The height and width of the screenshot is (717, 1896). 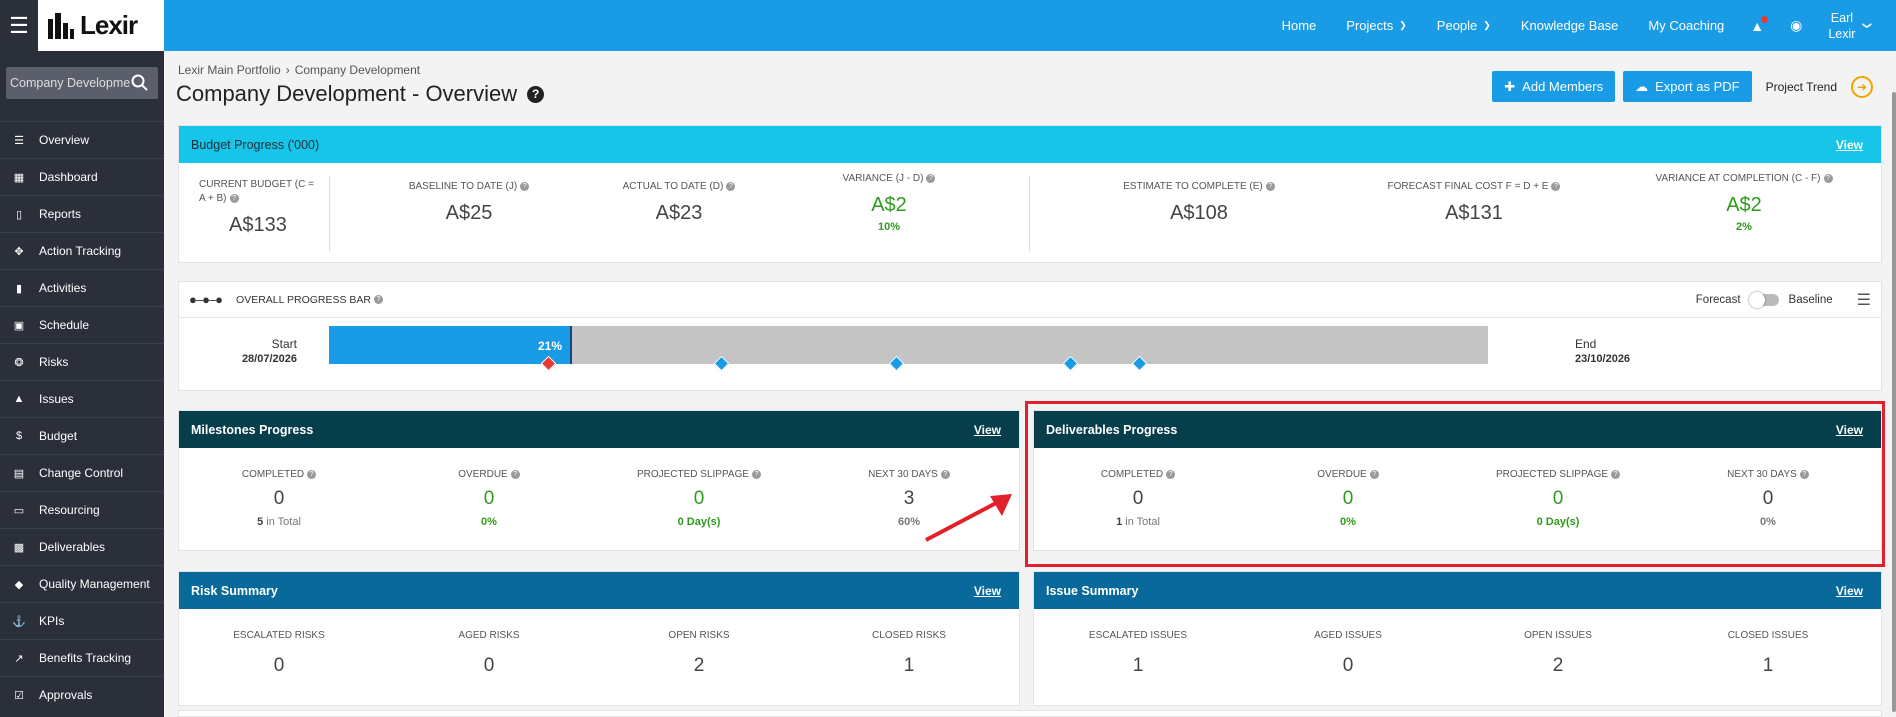 I want to click on user-first-name: Earl, so click(x=1842, y=17).